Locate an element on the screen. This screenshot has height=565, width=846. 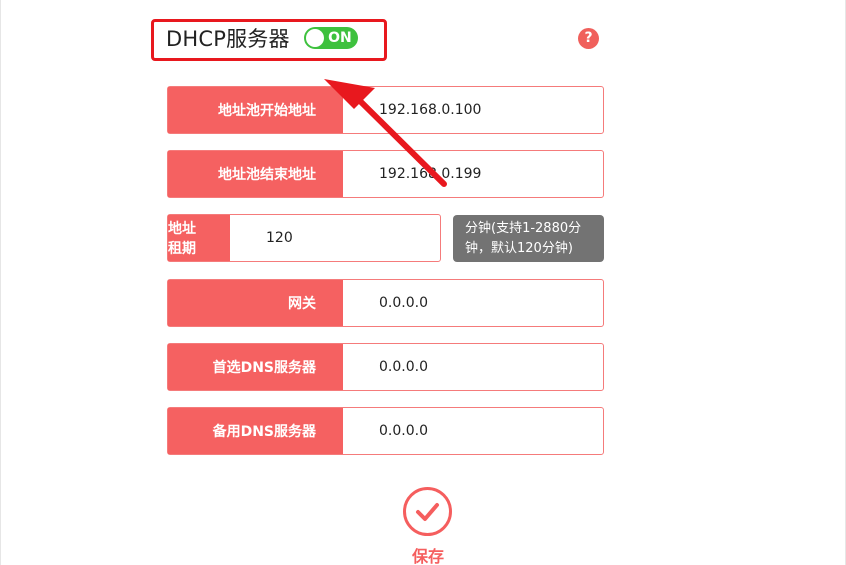
annotation-arrow is located at coordinates (385, 133).